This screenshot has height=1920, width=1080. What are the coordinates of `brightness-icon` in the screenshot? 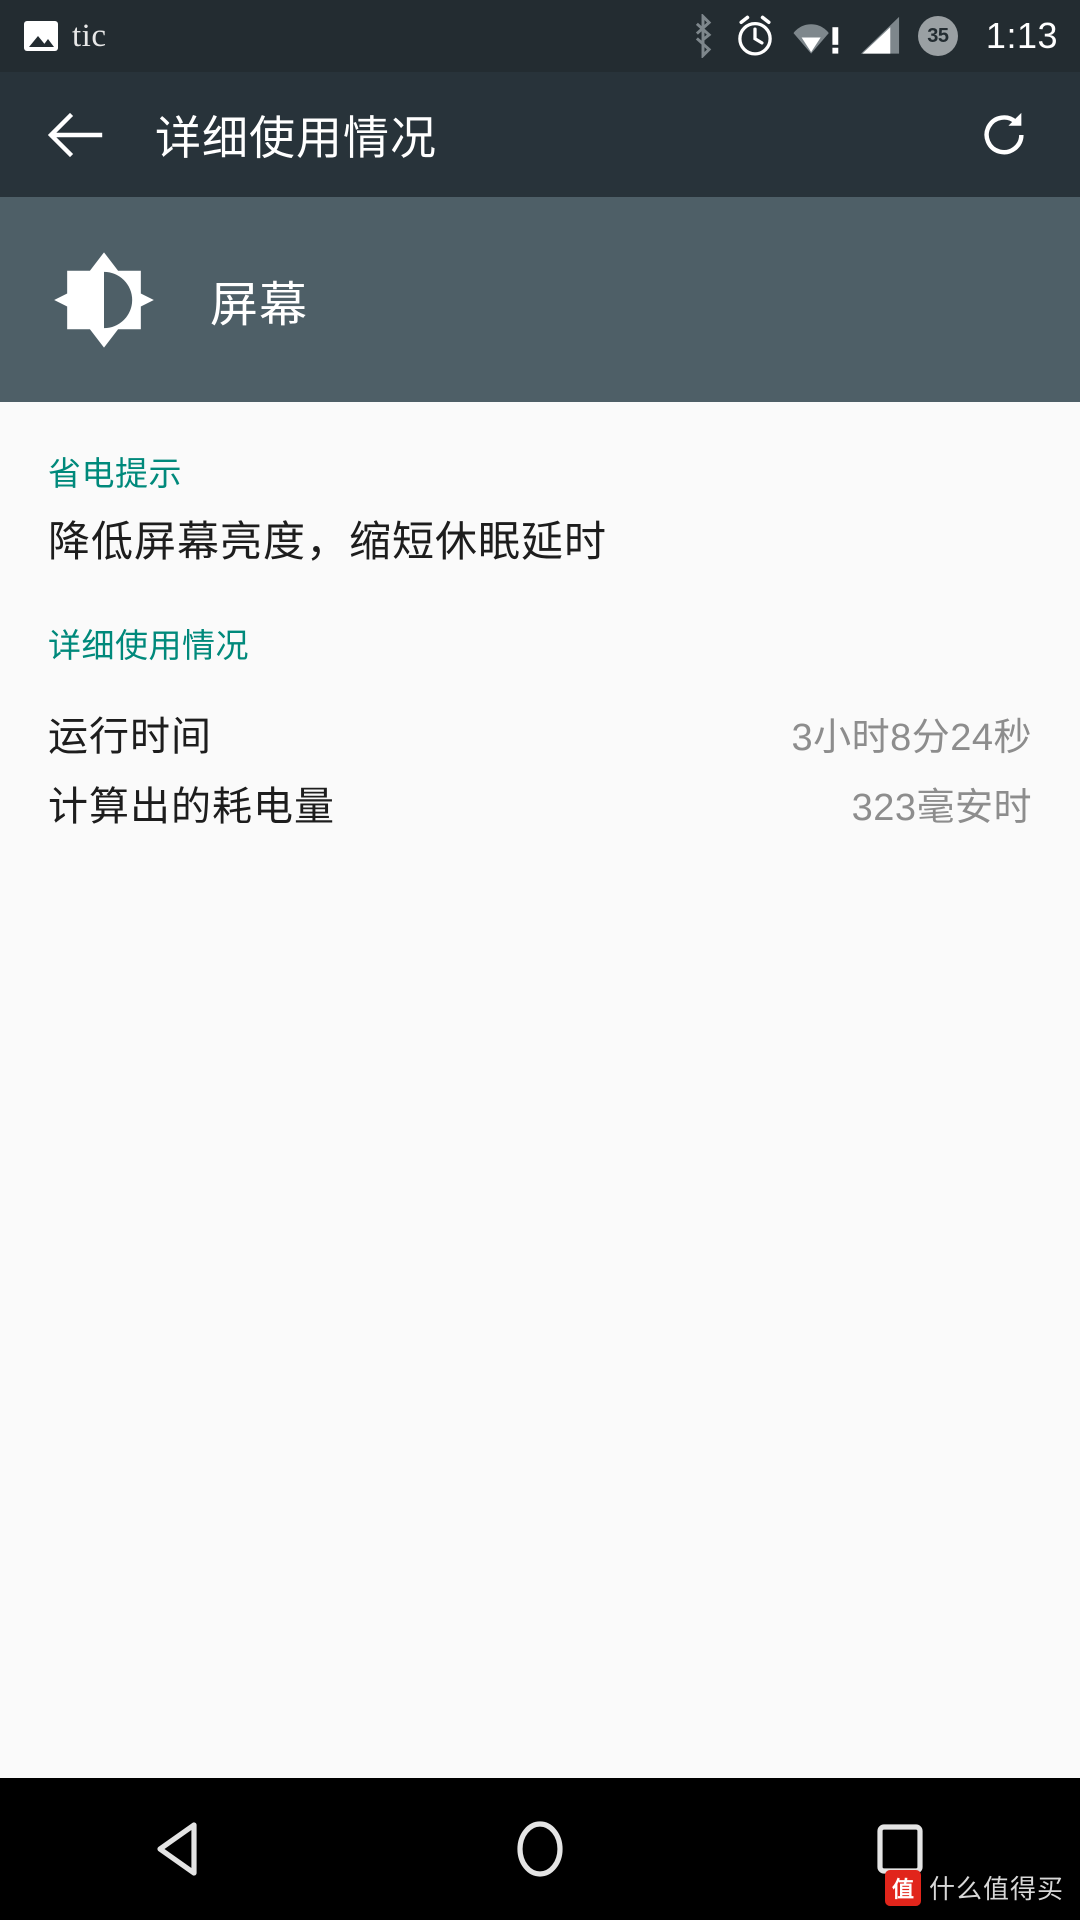 It's located at (104, 299).